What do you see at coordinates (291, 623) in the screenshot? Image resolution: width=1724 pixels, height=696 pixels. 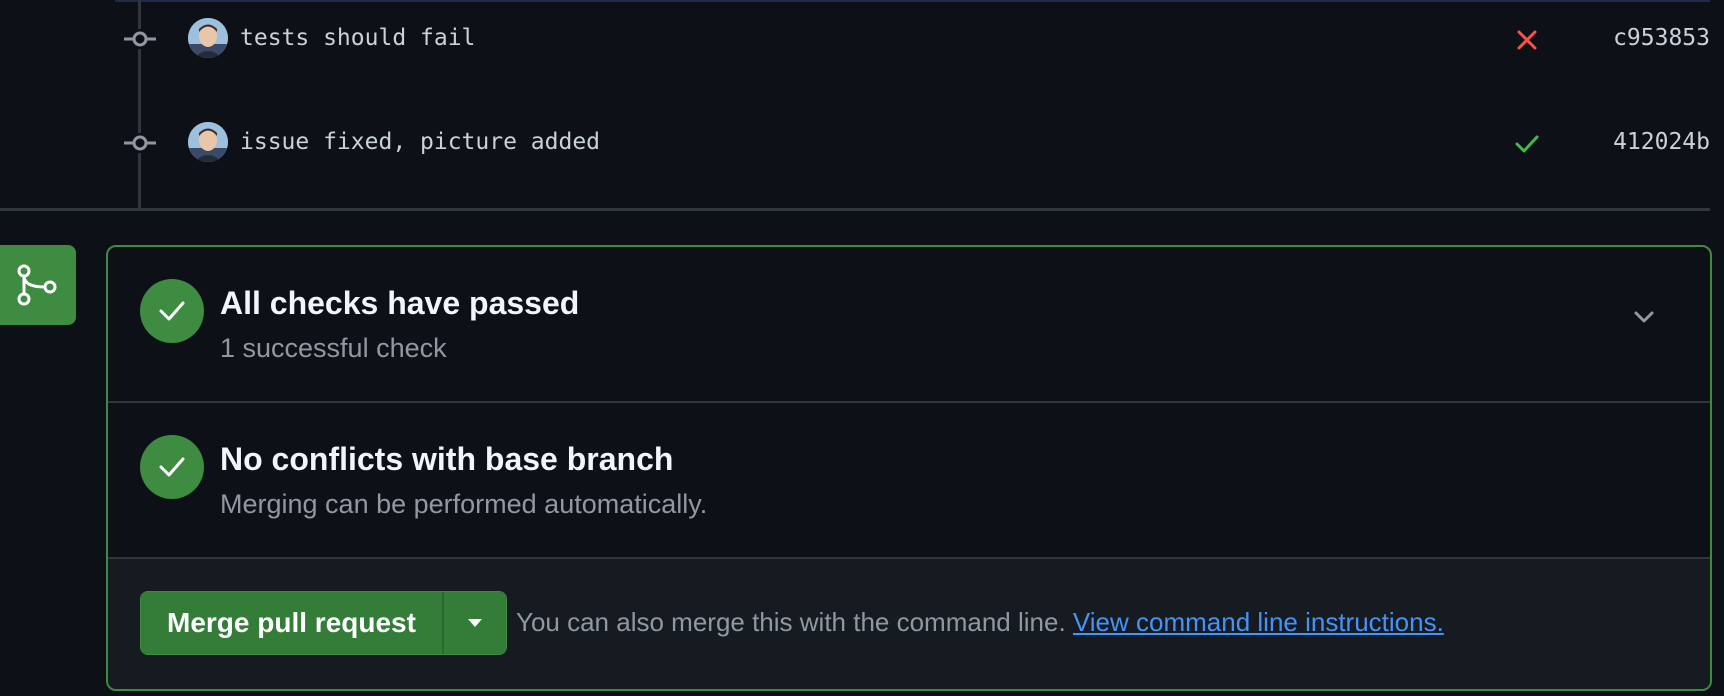 I see `merge-pull-request-button: Merge pull request` at bounding box center [291, 623].